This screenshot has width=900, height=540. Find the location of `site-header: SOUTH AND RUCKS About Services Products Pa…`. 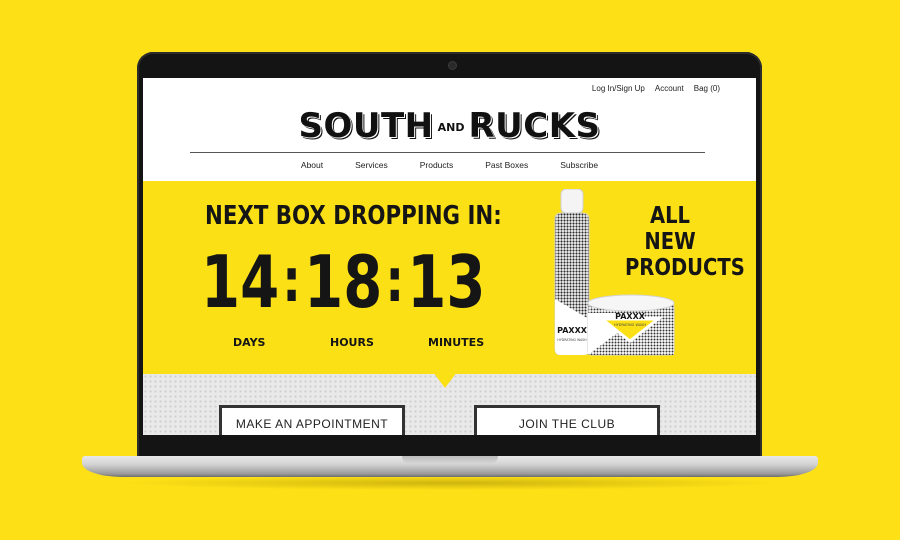

site-header: SOUTH AND RUCKS About Services Products Pa… is located at coordinates (449, 138).